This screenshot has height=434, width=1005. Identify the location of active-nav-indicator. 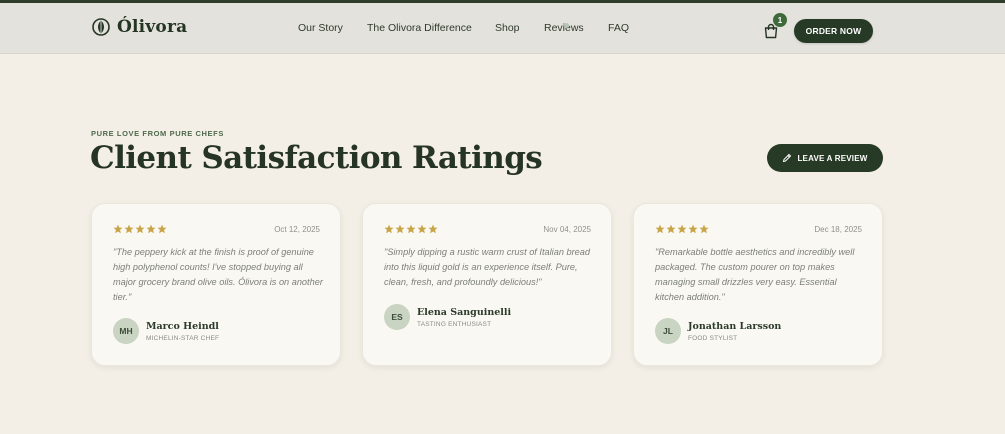
(566, 25).